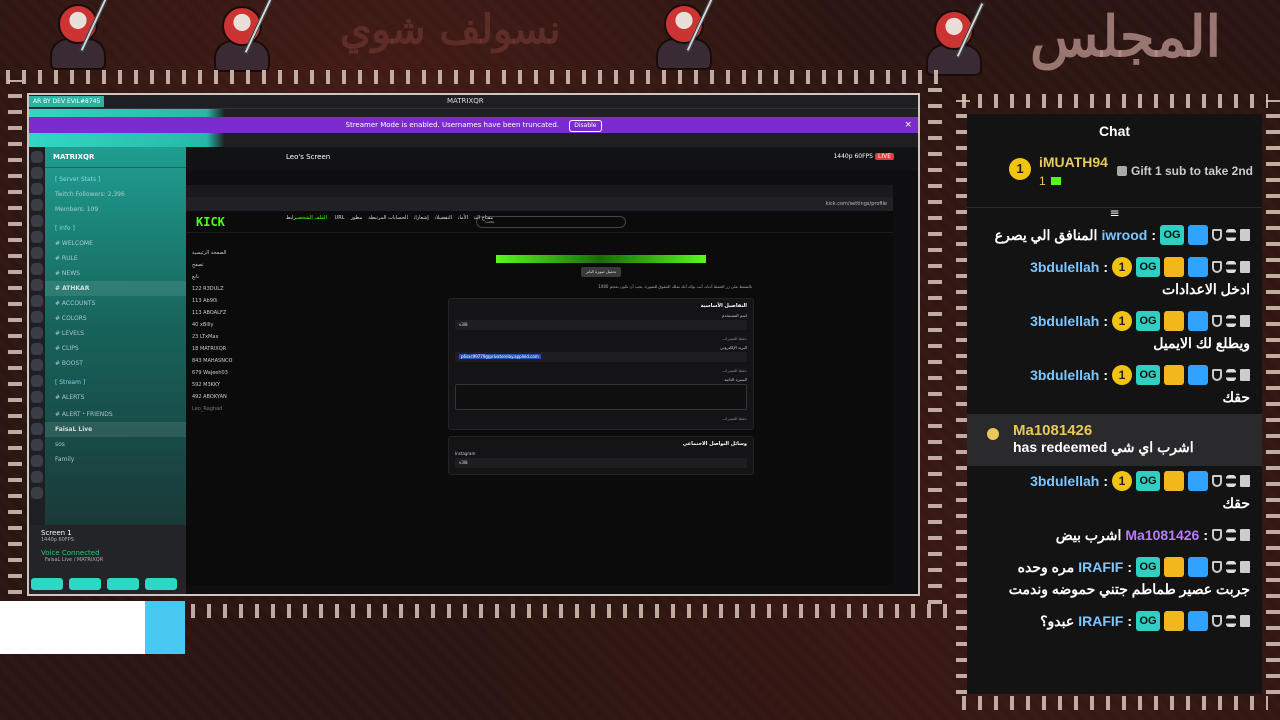 This screenshot has width=1280, height=720. What do you see at coordinates (115, 303) in the screenshot?
I see `channel-item: # ACCOUNTS` at bounding box center [115, 303].